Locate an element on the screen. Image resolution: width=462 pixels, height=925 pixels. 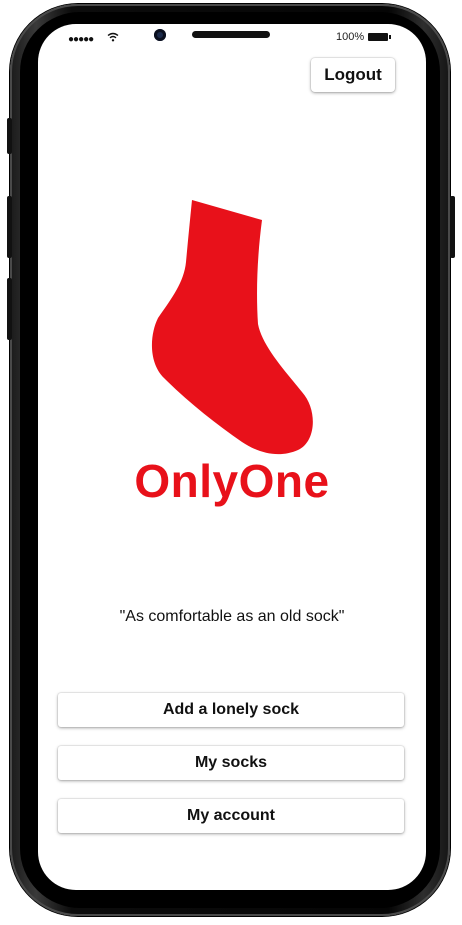
wifi-icon is located at coordinates (113, 37).